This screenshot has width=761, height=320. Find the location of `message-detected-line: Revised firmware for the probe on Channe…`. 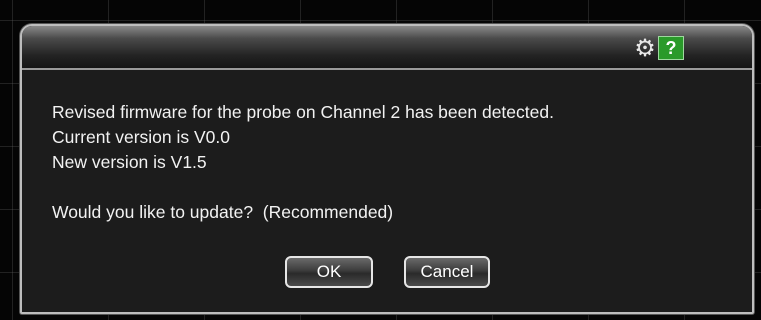

message-detected-line: Revised firmware for the probe on Channe… is located at coordinates (303, 112).